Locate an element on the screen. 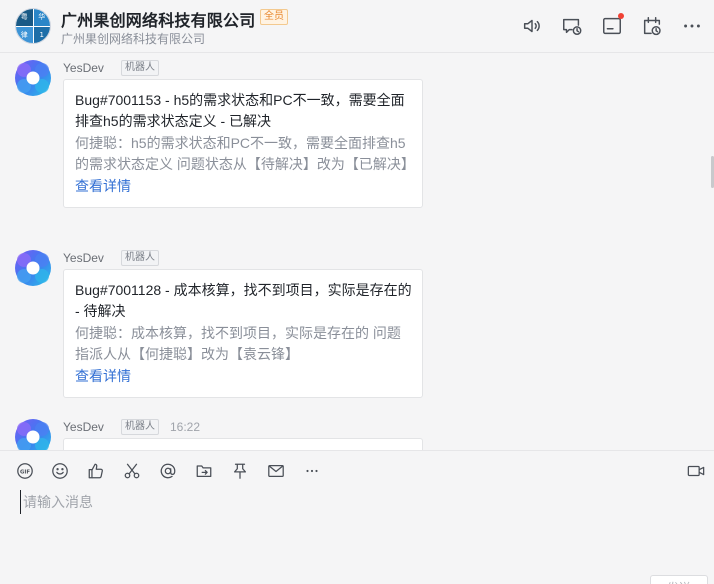  message-card is located at coordinates (243, 444).